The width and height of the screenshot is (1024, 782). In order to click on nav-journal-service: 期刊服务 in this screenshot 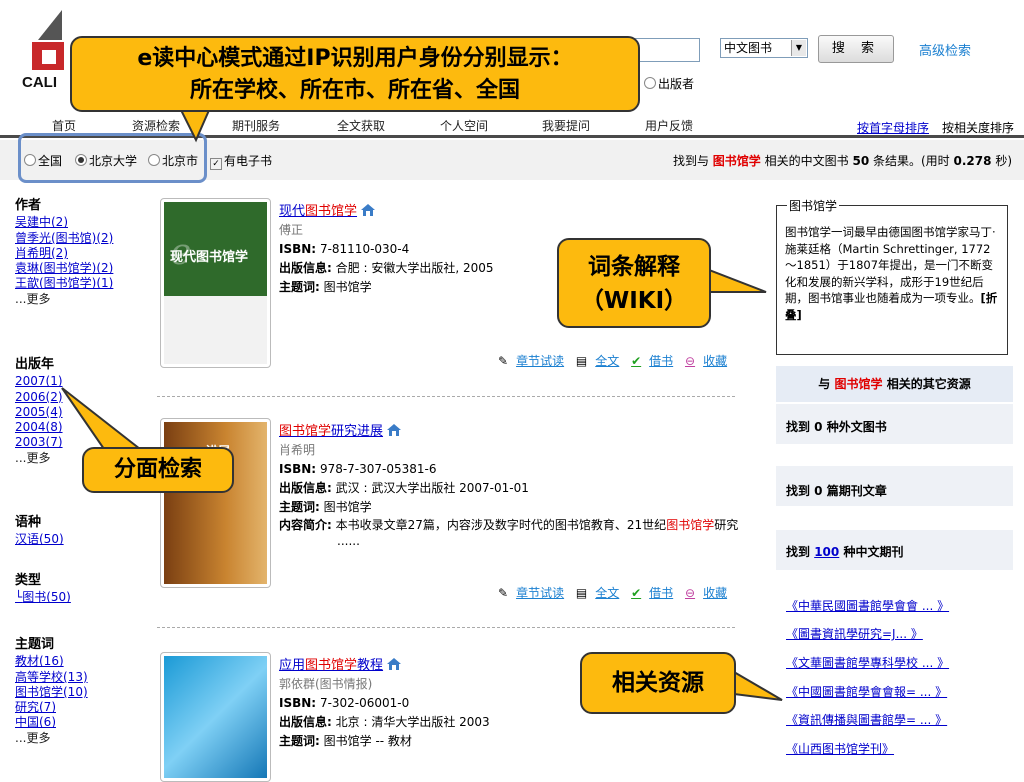, I will do `click(256, 125)`.